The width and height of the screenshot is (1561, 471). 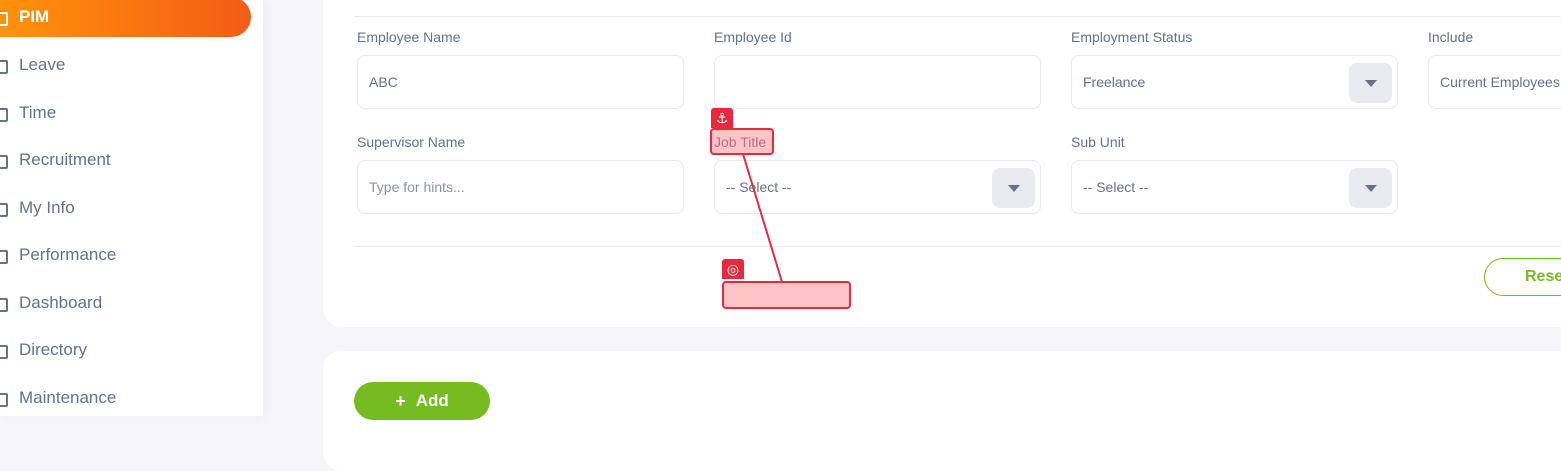 I want to click on reset-button: Reset, so click(x=1522, y=277).